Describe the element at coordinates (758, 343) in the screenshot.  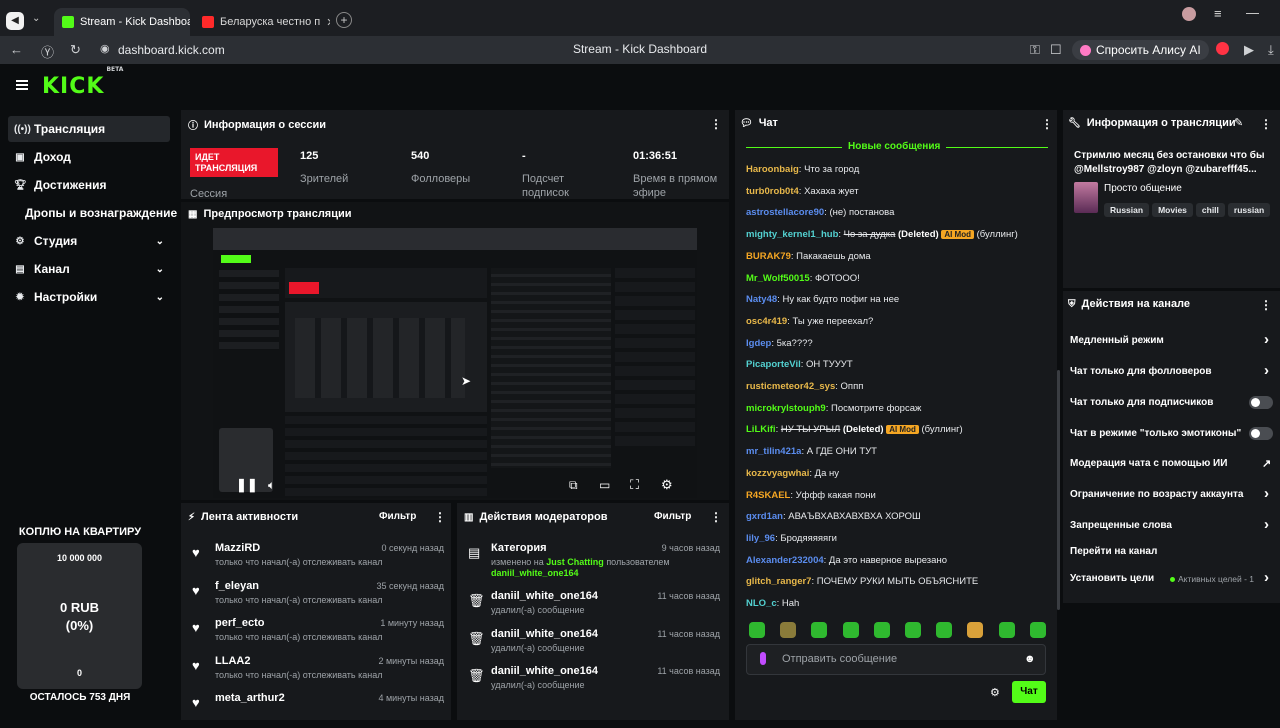
I see `chat-username: Igdep` at that location.